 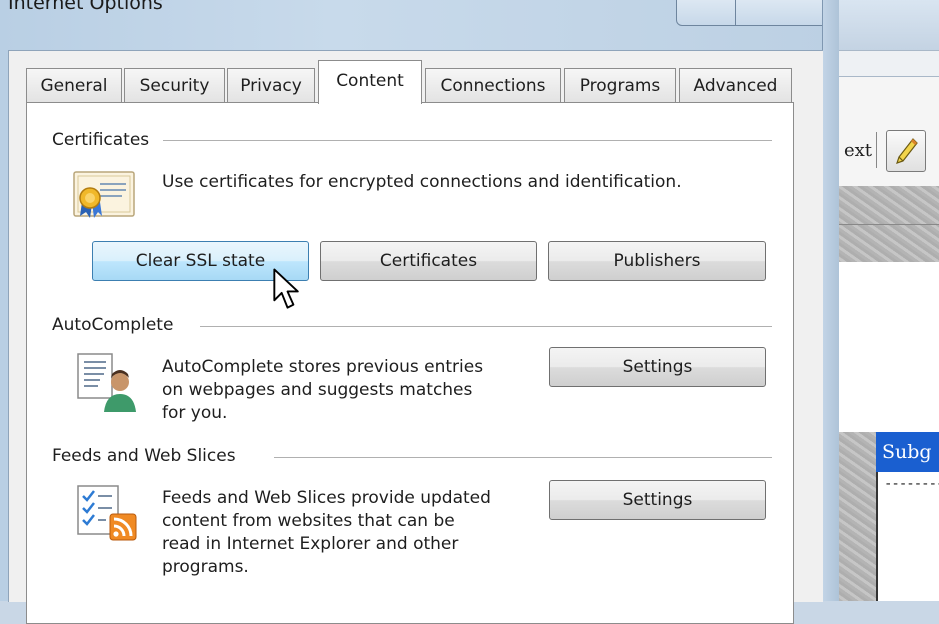 What do you see at coordinates (752, 13) in the screenshot?
I see `caption-buttons` at bounding box center [752, 13].